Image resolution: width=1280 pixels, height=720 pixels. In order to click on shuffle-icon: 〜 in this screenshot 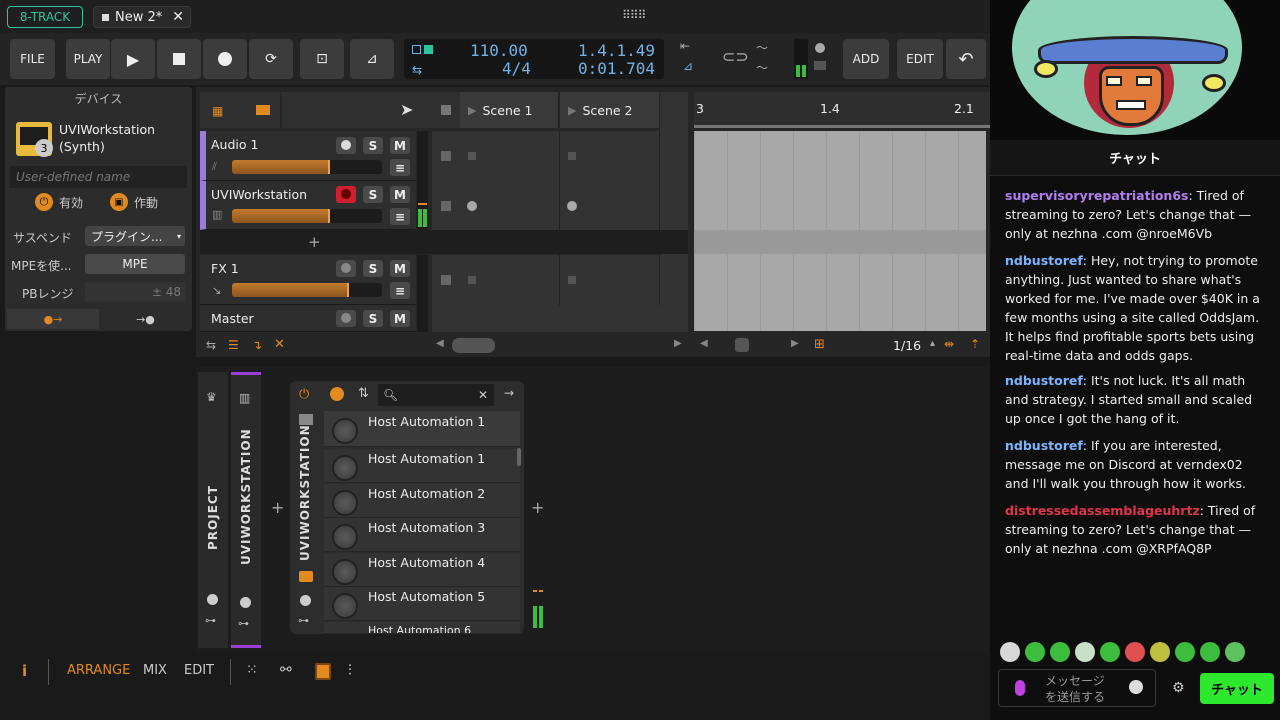, I will do `click(762, 67)`.